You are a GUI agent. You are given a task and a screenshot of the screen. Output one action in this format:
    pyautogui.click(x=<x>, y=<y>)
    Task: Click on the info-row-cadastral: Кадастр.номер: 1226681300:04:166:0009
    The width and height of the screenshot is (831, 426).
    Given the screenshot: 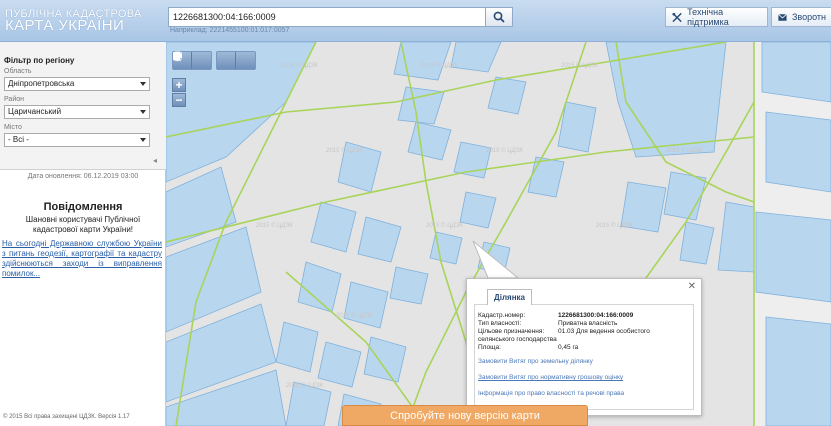 What is the action you would take?
    pyautogui.click(x=556, y=315)
    